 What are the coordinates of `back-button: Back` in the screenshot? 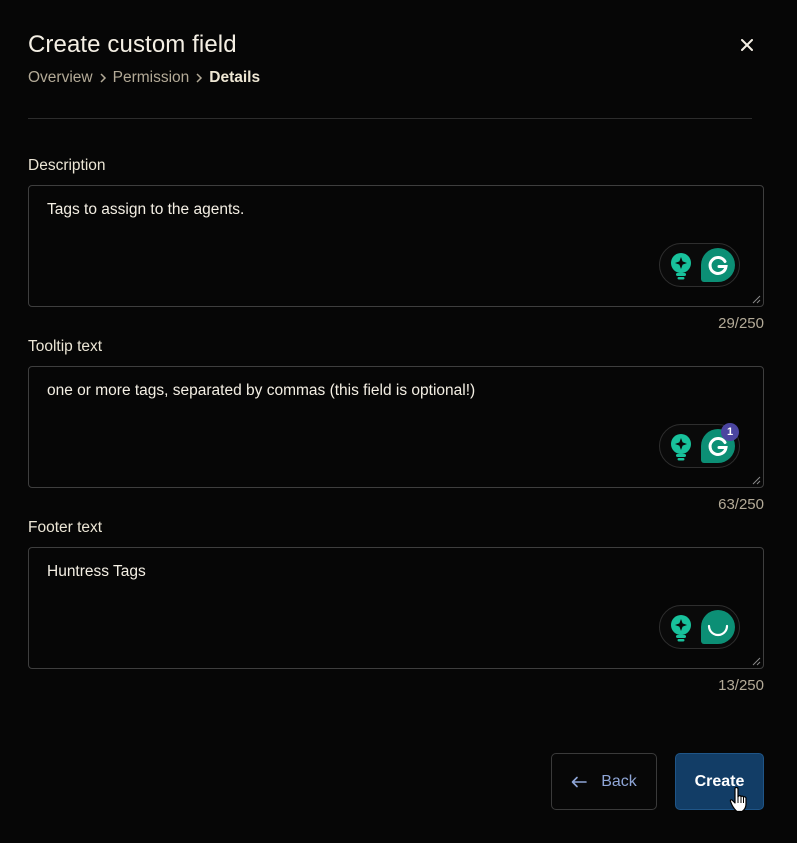 It's located at (604, 781).